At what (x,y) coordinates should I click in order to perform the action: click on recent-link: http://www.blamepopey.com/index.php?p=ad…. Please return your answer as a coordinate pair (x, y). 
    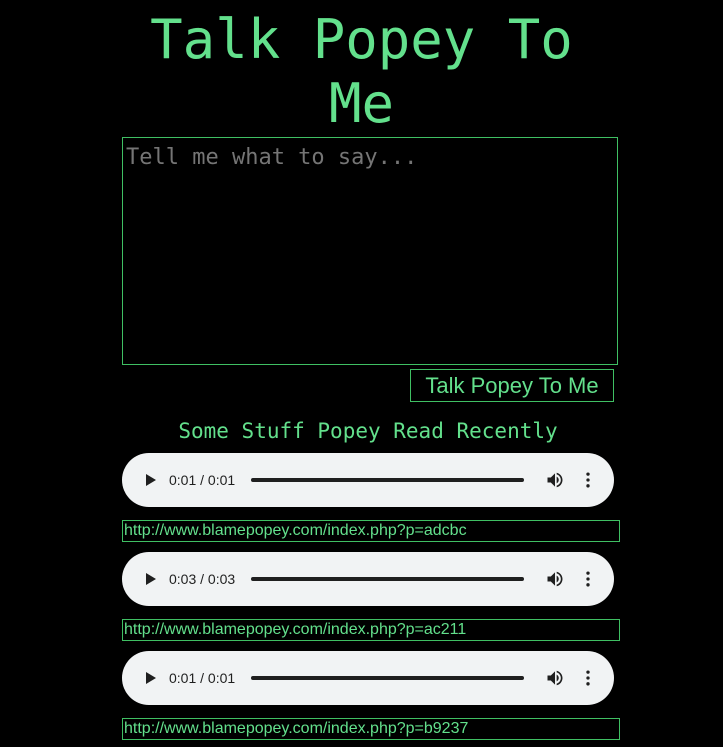
    Looking at the image, I should click on (371, 531).